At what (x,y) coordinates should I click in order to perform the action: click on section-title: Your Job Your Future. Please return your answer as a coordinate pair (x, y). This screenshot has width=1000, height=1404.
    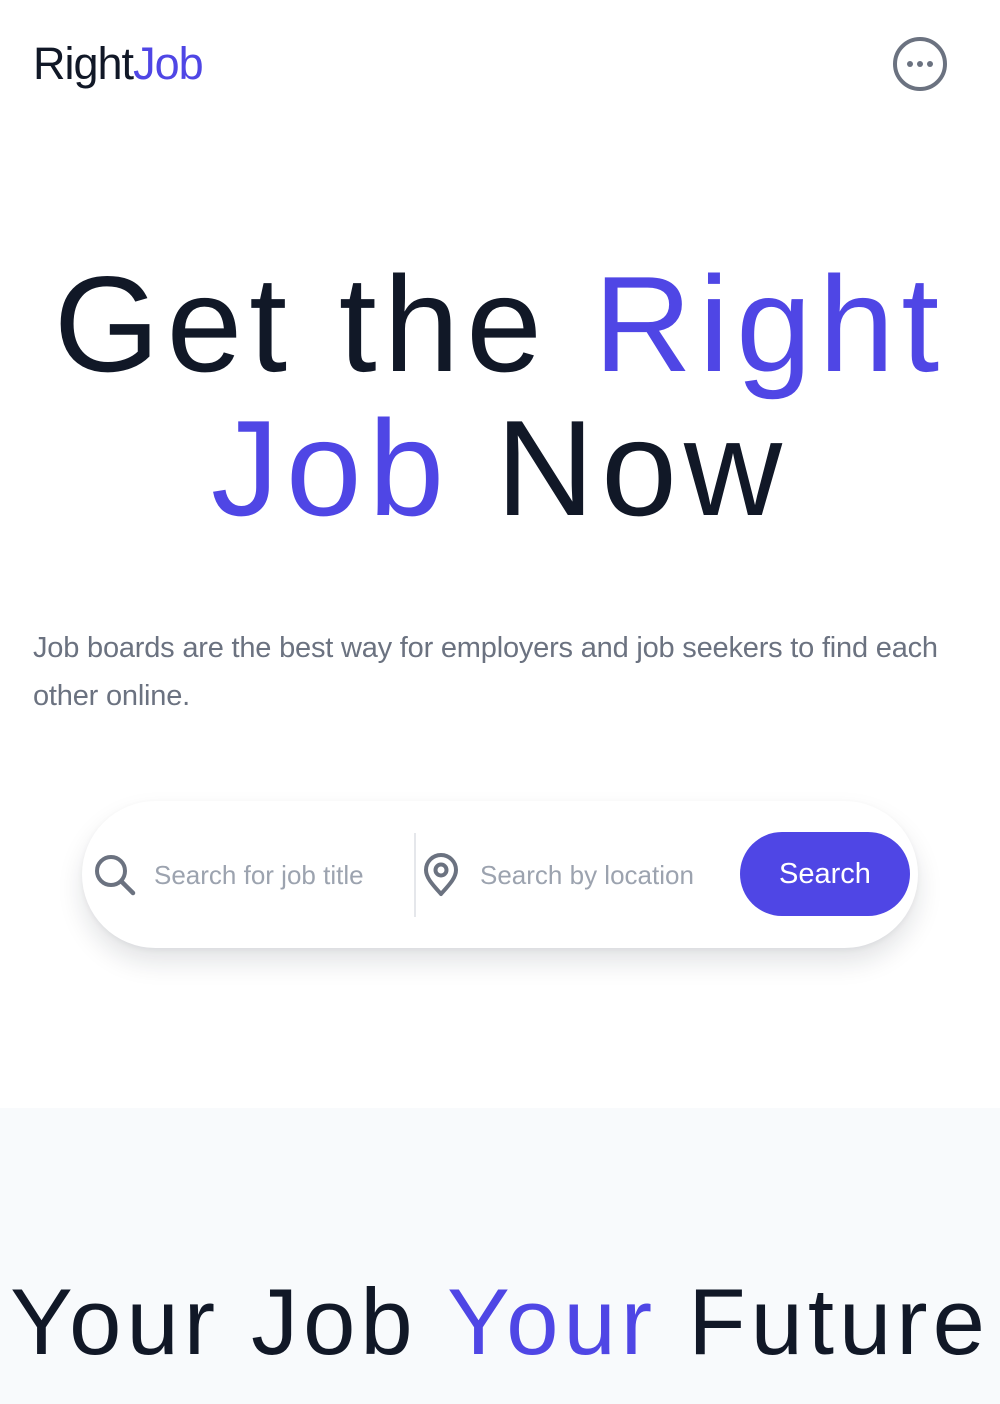
    Looking at the image, I should click on (500, 1322).